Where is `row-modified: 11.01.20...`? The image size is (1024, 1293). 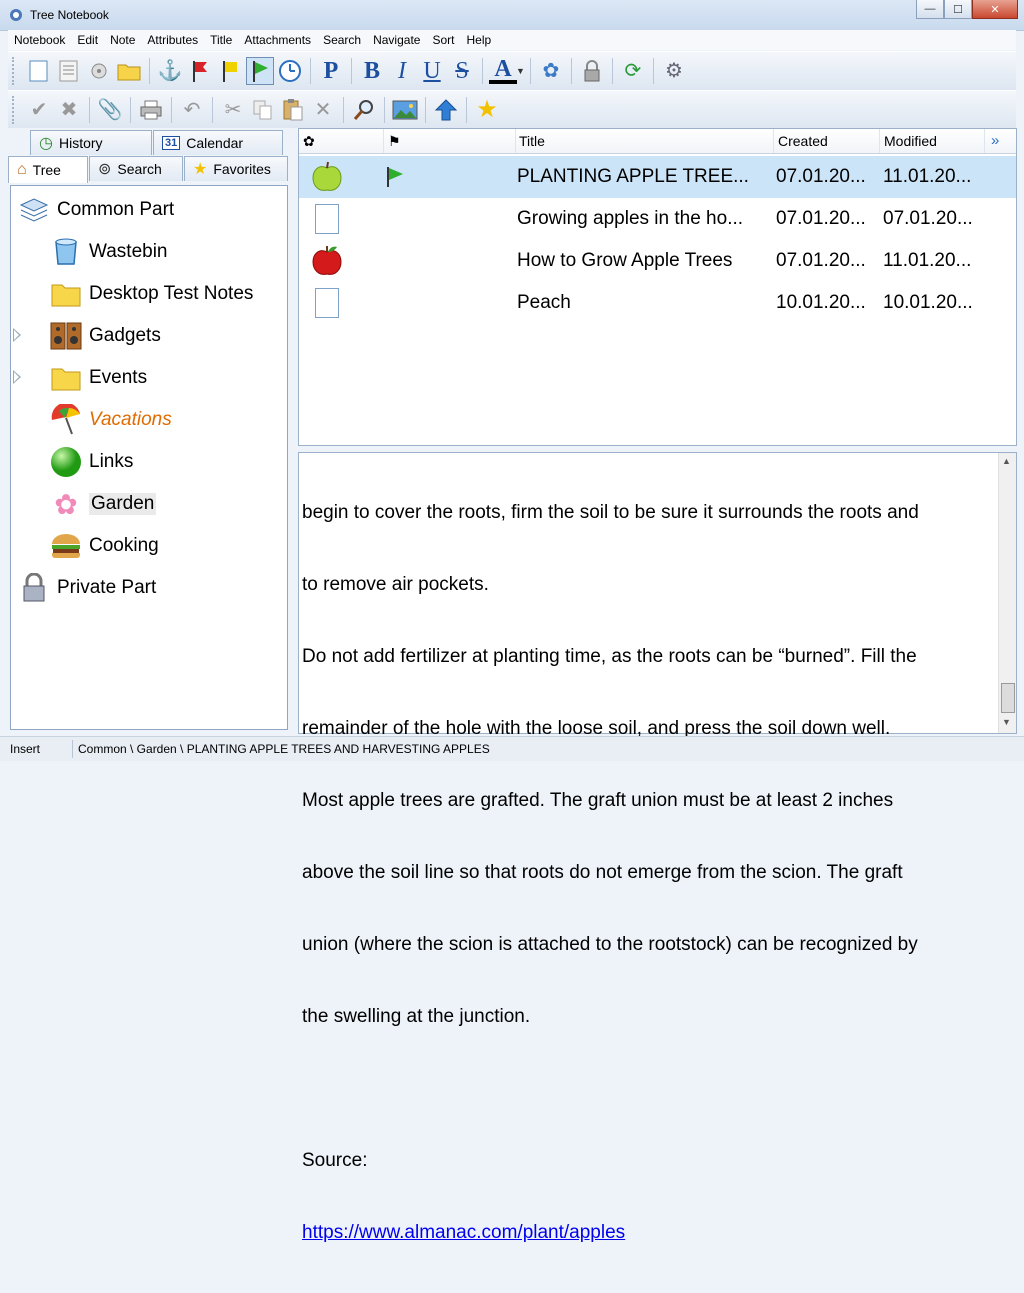
row-modified: 11.01.20... is located at coordinates (927, 260).